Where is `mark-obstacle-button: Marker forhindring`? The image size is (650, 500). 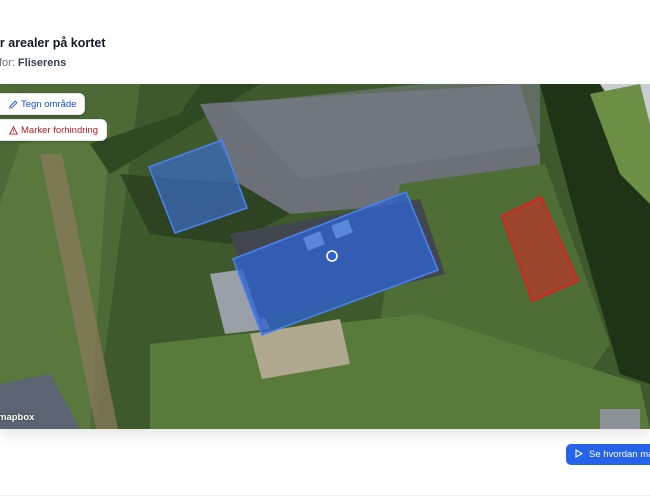
mark-obstacle-button: Marker forhindring is located at coordinates (54, 130).